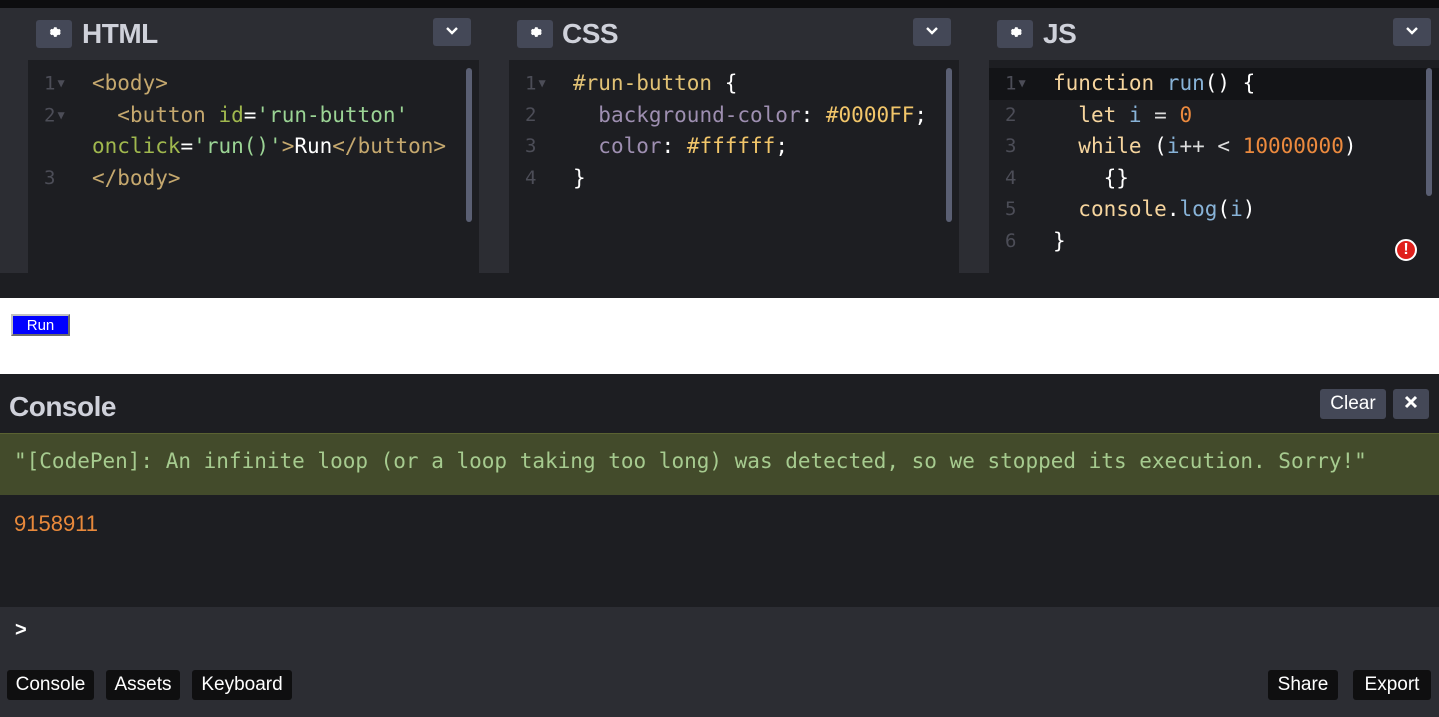 This screenshot has width=1439, height=717. Describe the element at coordinates (655, 84) in the screenshot. I see `code-text: #run-button {` at that location.